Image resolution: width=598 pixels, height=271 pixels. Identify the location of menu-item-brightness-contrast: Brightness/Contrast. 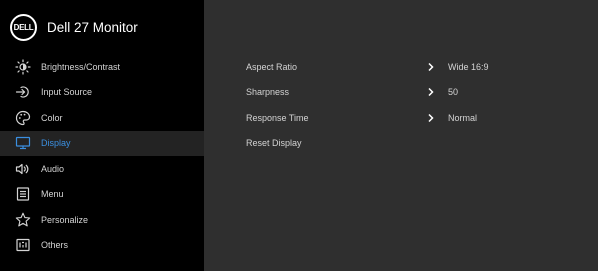
(102, 67).